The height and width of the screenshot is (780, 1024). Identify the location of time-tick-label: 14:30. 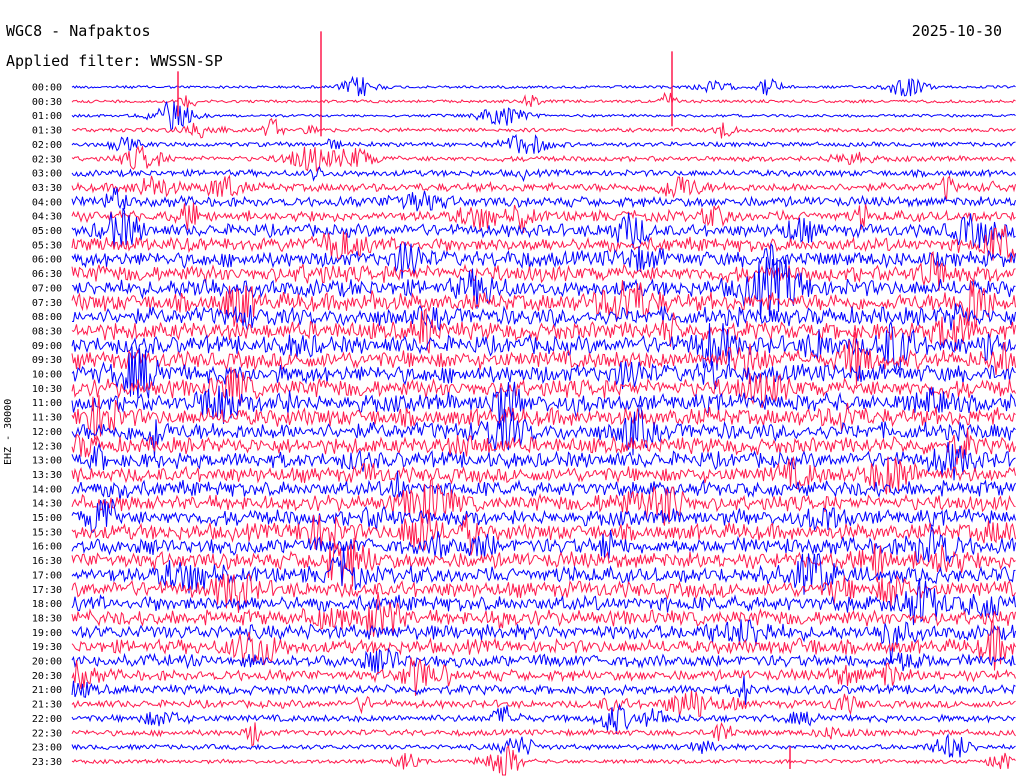
(47, 504).